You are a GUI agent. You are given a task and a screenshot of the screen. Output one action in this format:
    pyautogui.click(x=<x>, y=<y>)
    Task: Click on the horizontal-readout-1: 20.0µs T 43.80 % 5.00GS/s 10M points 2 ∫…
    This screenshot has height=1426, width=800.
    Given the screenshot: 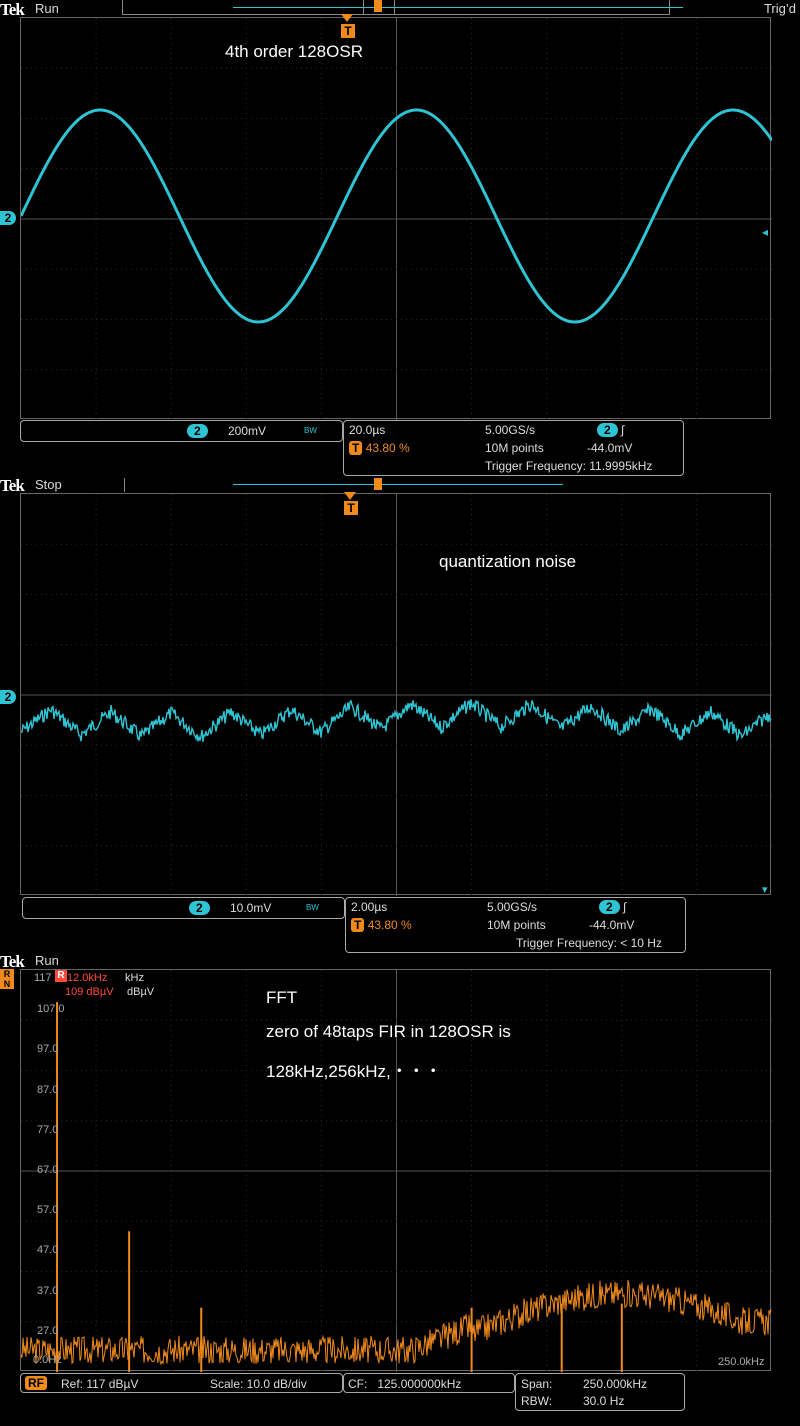 What is the action you would take?
    pyautogui.click(x=513, y=448)
    